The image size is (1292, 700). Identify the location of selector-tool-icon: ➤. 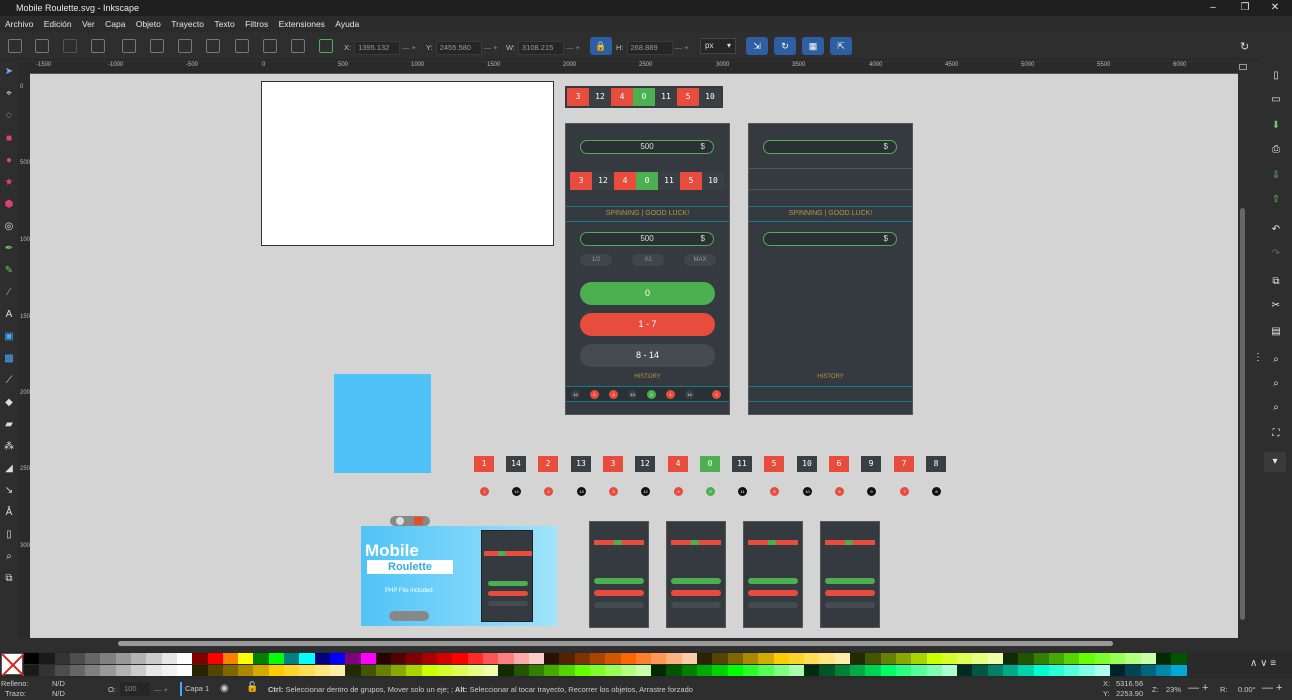
(9, 72).